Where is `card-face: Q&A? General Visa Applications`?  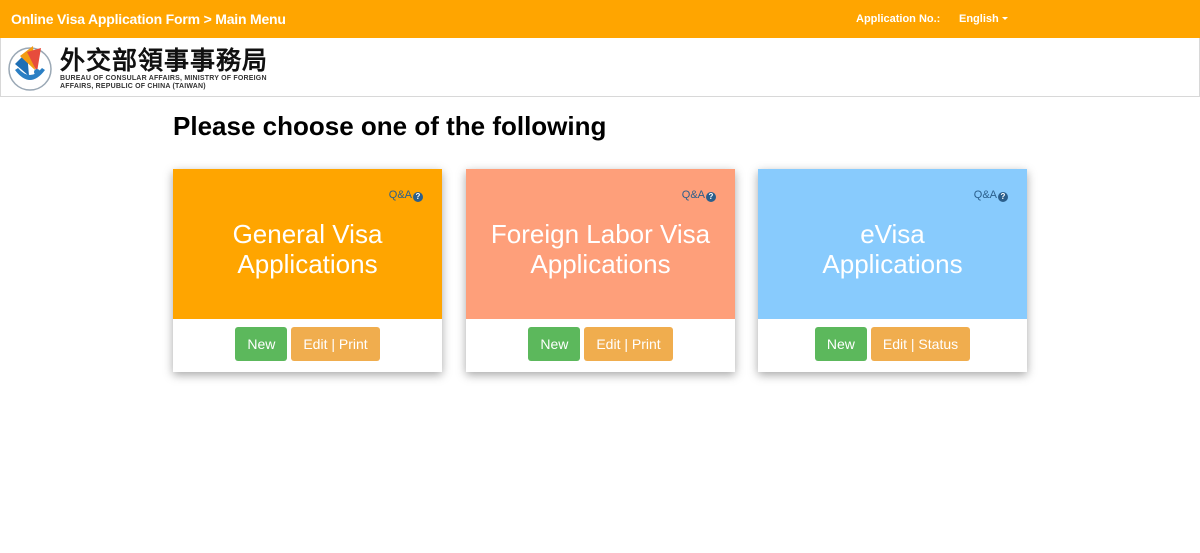 card-face: Q&A? General Visa Applications is located at coordinates (307, 244).